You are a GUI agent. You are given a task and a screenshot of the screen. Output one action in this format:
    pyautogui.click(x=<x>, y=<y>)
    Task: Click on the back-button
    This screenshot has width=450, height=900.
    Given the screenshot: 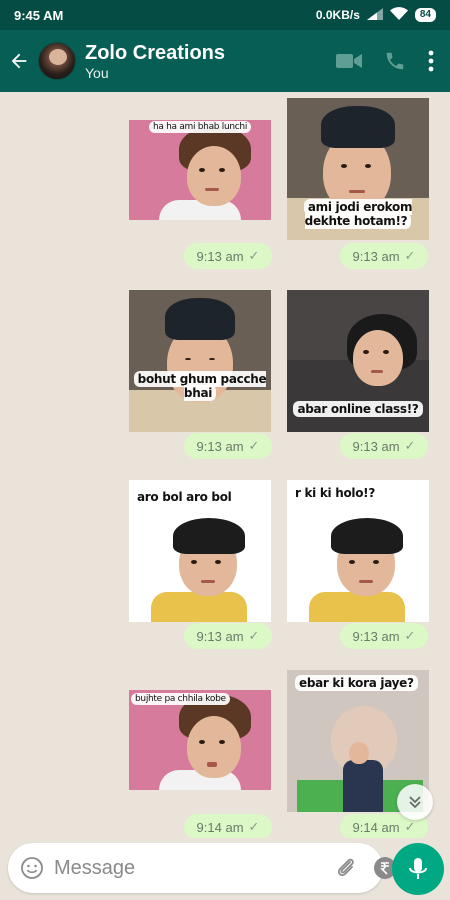 What is the action you would take?
    pyautogui.click(x=19, y=61)
    